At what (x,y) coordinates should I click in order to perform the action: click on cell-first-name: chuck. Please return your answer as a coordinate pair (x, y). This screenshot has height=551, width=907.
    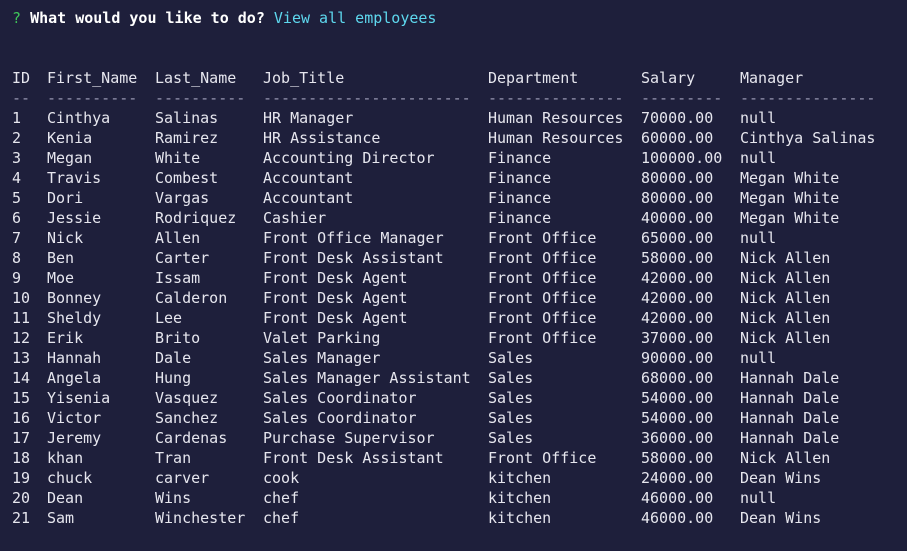
    Looking at the image, I should click on (70, 478).